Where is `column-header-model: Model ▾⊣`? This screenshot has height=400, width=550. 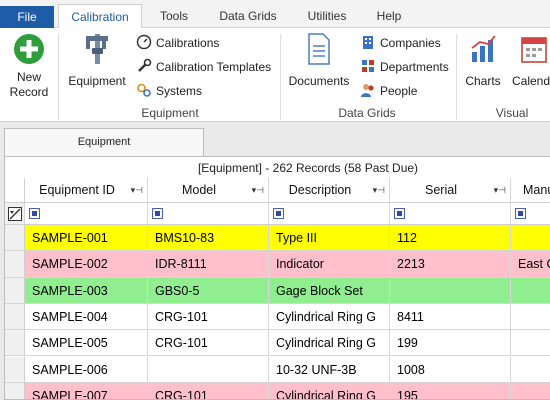
column-header-model: Model ▾⊣ is located at coordinates (208, 190).